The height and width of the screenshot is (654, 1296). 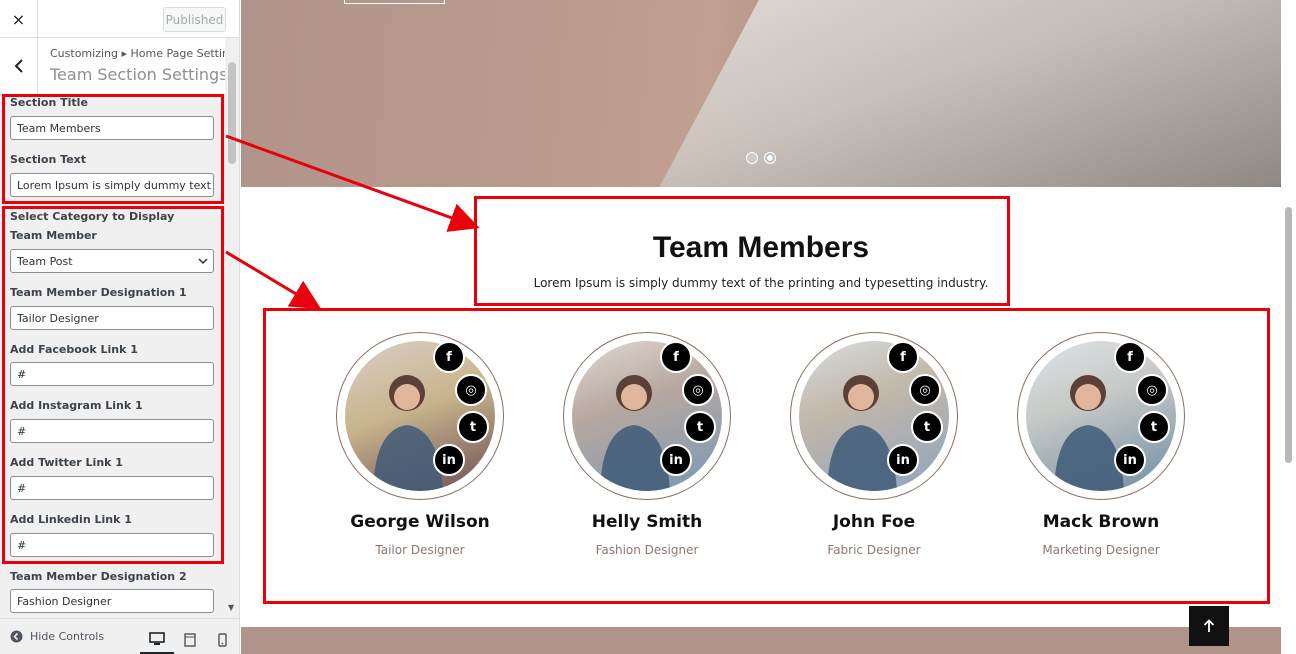 What do you see at coordinates (761, 640) in the screenshot?
I see `next-section-band` at bounding box center [761, 640].